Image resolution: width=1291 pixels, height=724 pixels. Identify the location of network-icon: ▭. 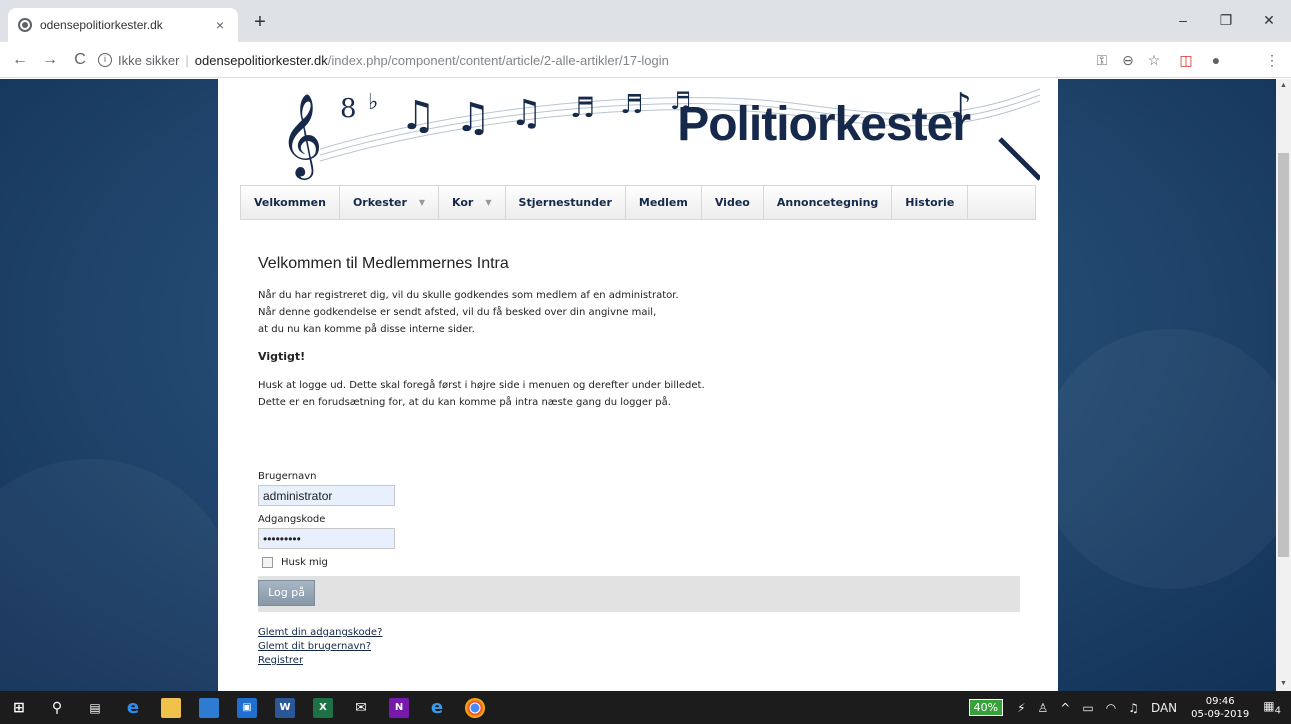
(1087, 708).